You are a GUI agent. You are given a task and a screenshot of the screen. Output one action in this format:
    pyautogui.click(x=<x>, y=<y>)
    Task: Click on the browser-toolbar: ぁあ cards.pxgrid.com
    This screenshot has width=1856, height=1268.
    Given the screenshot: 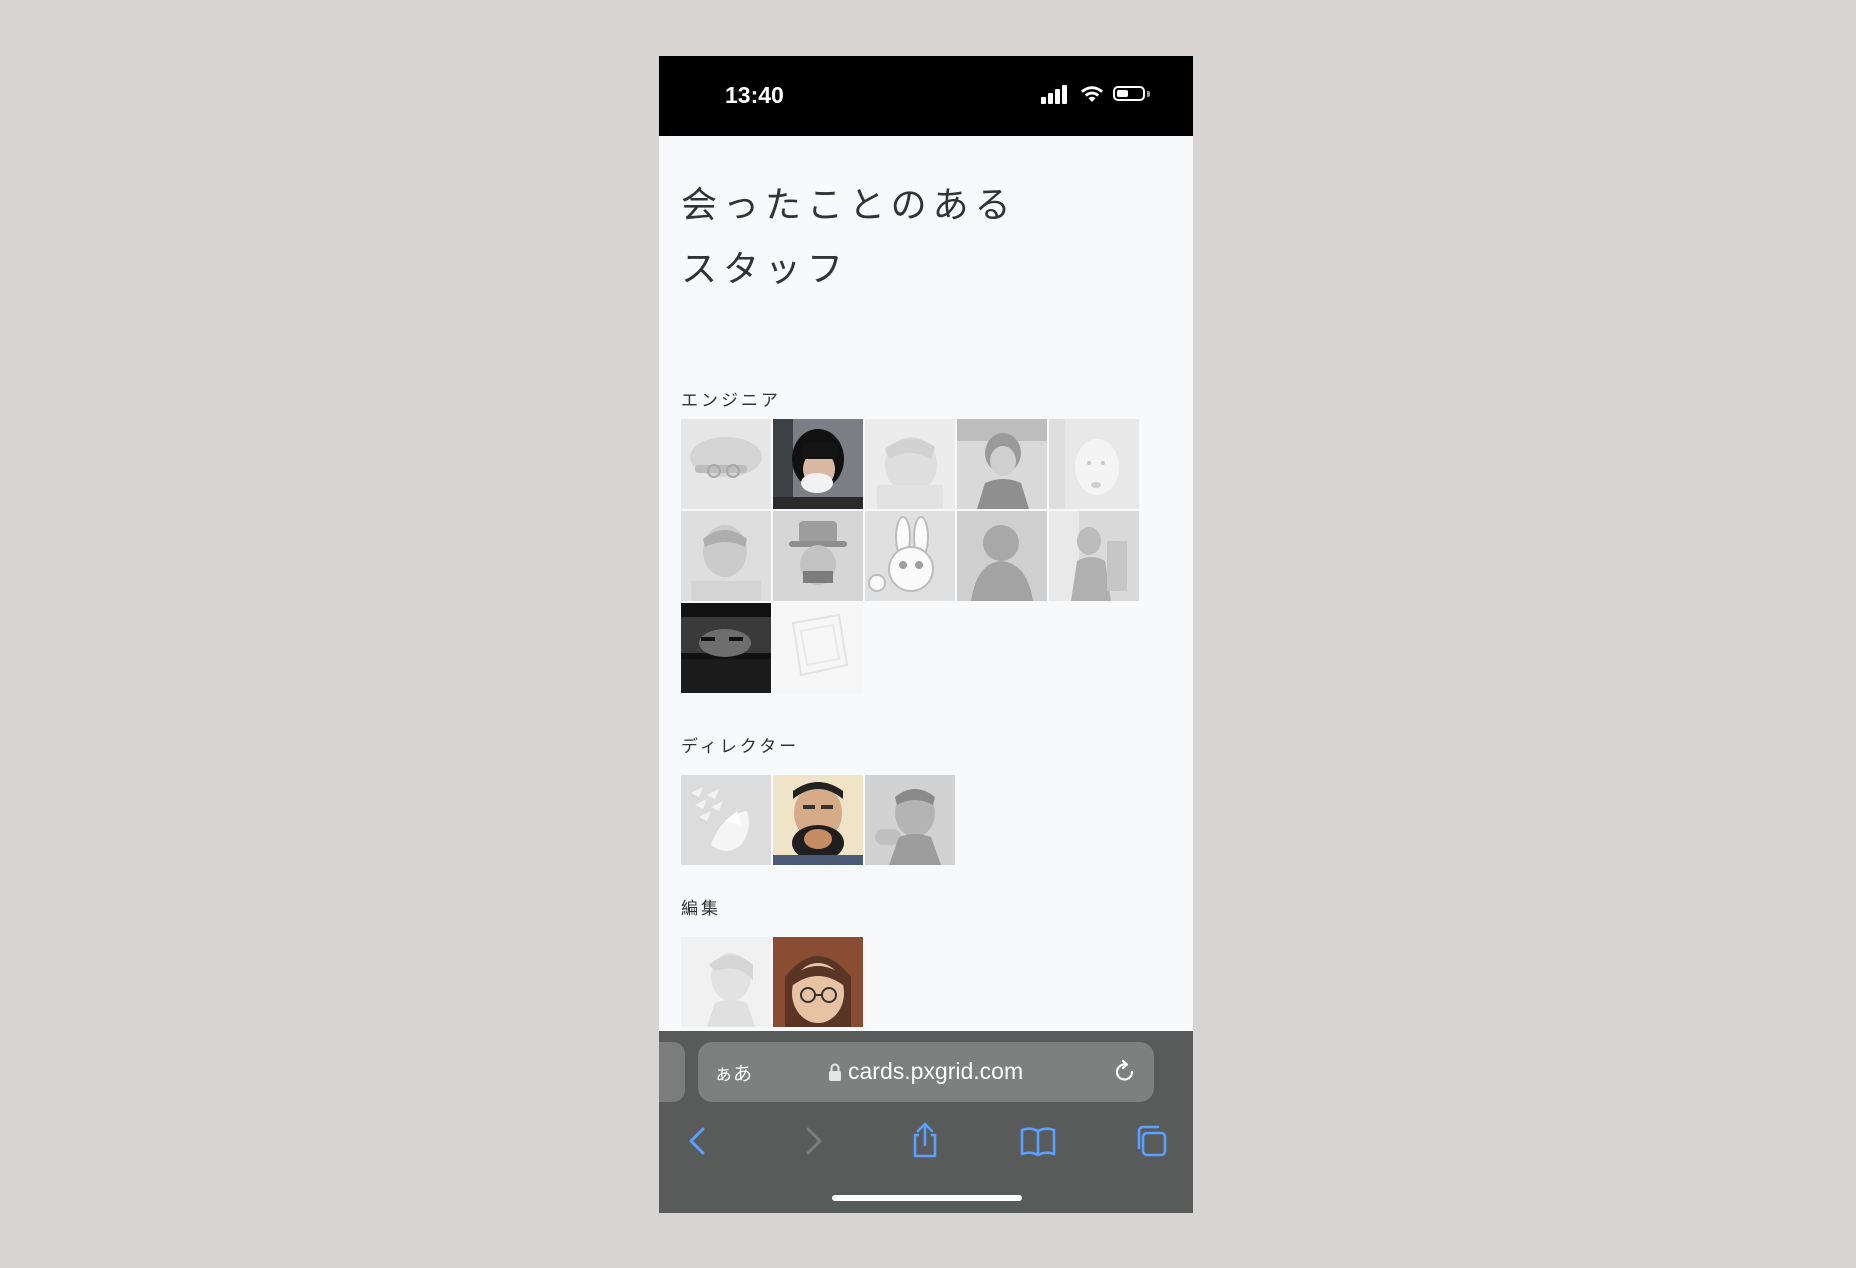 What is the action you would take?
    pyautogui.click(x=926, y=1122)
    